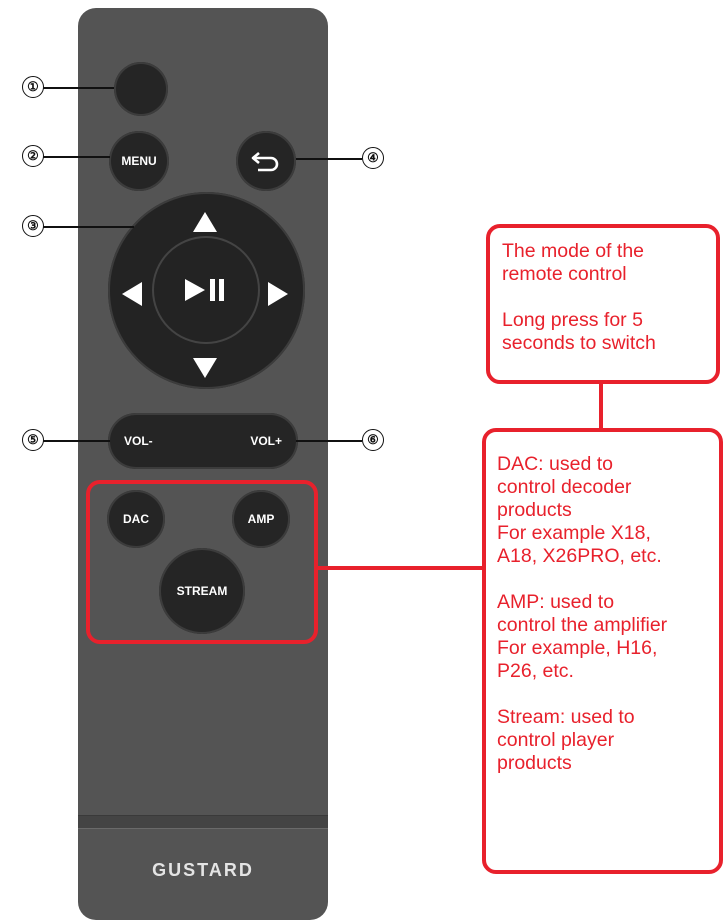 The width and height of the screenshot is (725, 923). What do you see at coordinates (33, 156) in the screenshot?
I see `callout-2: ②` at bounding box center [33, 156].